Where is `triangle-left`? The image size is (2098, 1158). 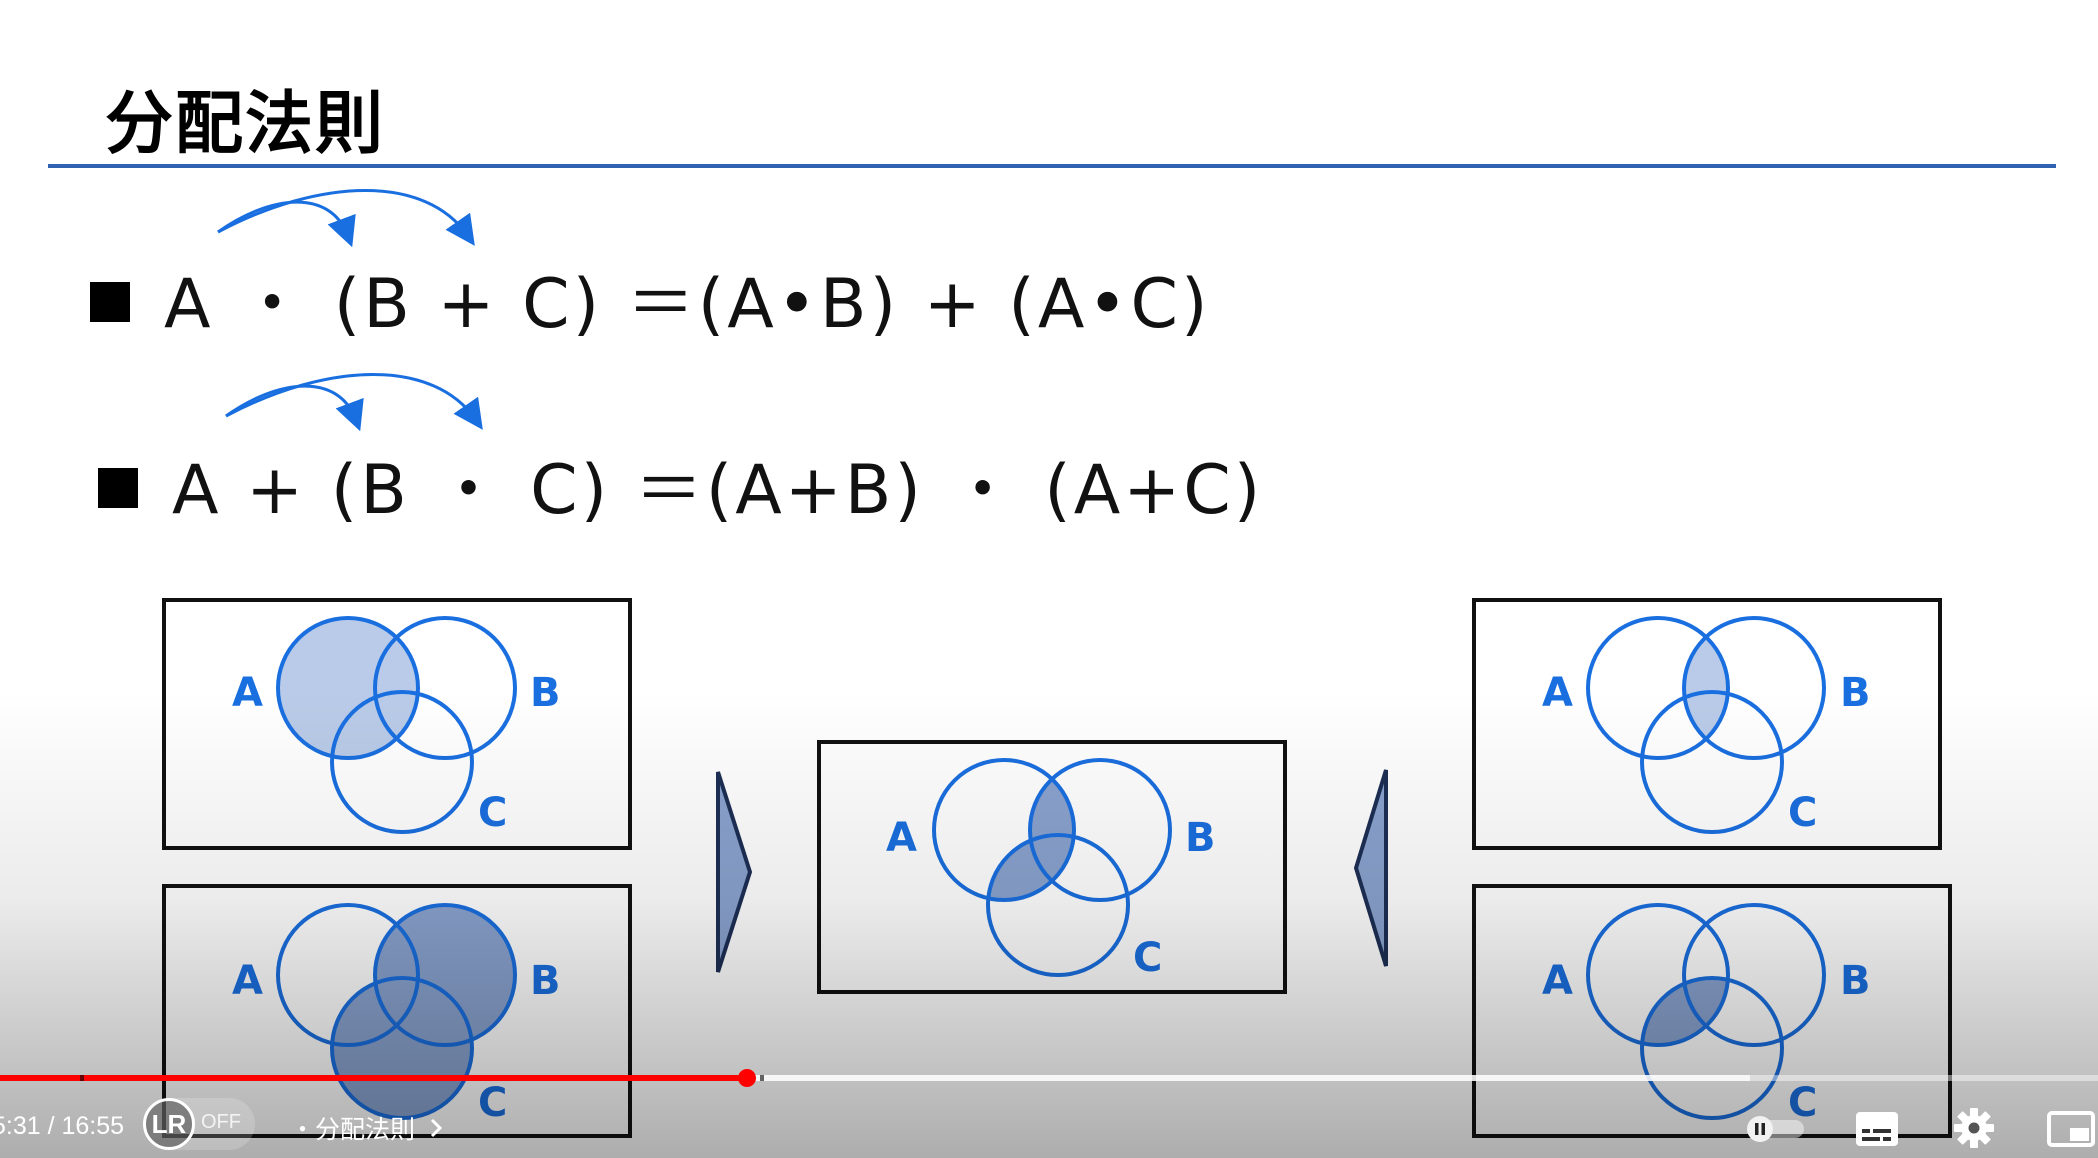
triangle-left is located at coordinates (1370, 868).